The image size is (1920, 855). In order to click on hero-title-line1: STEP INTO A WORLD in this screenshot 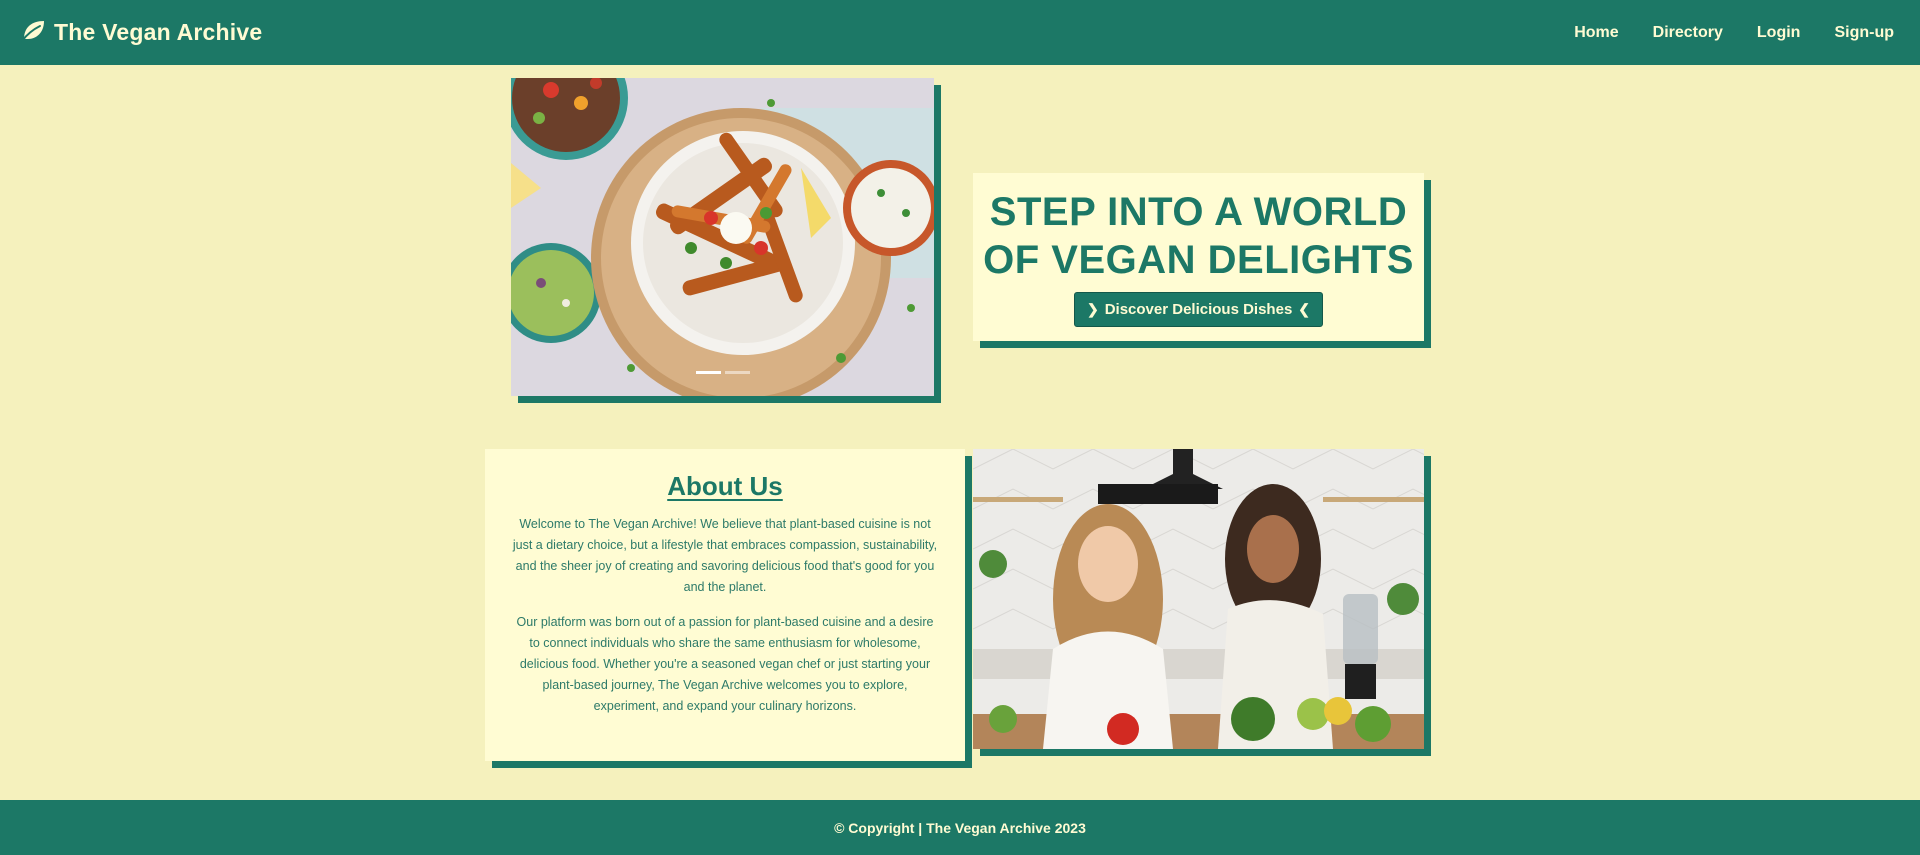, I will do `click(1198, 211)`.